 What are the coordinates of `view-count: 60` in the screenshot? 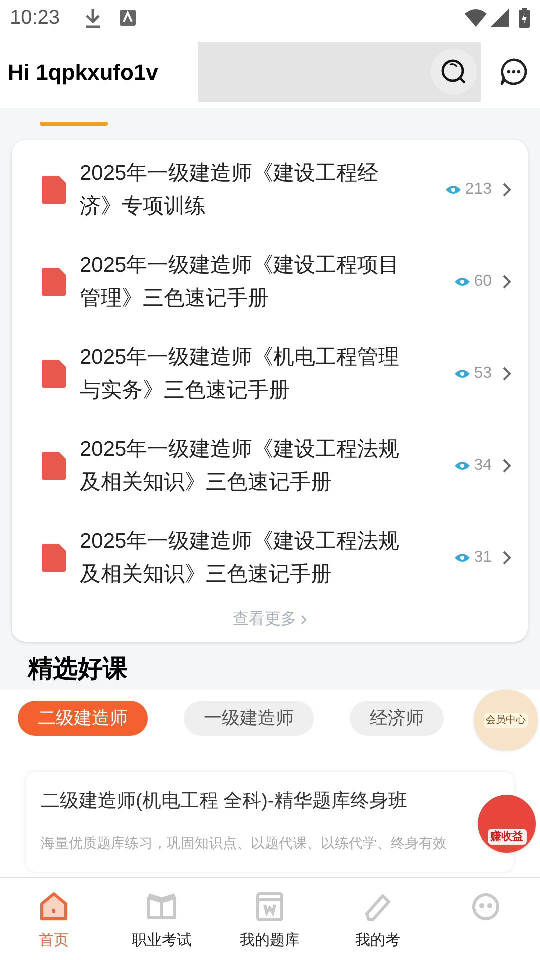 It's located at (483, 282).